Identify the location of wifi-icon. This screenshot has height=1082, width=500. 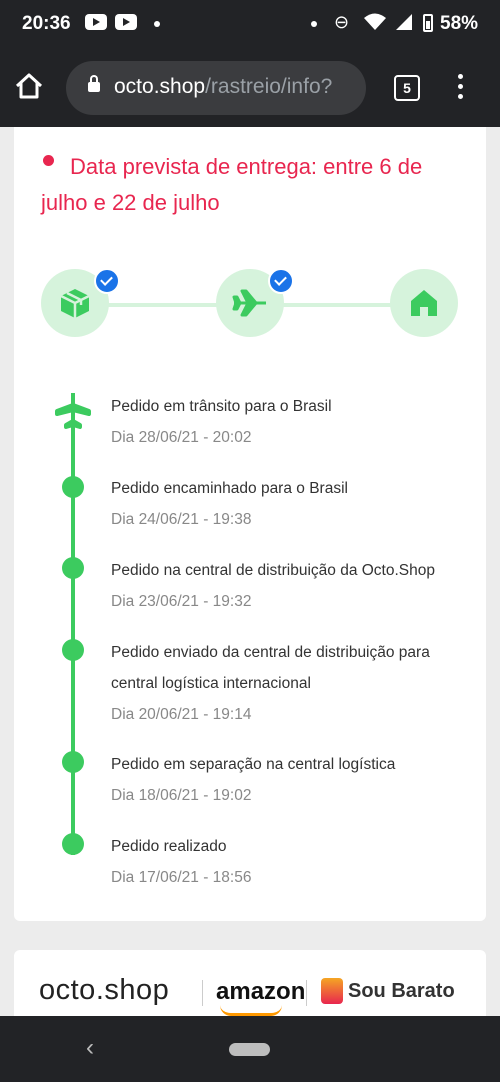
(375, 24).